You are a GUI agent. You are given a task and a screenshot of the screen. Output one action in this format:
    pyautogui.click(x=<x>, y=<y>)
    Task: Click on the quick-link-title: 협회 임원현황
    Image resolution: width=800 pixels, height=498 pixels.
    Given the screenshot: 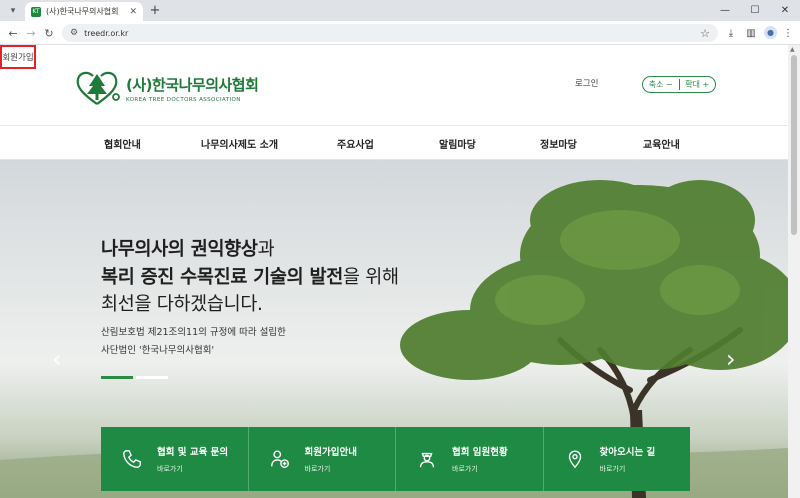 What is the action you would take?
    pyautogui.click(x=480, y=452)
    